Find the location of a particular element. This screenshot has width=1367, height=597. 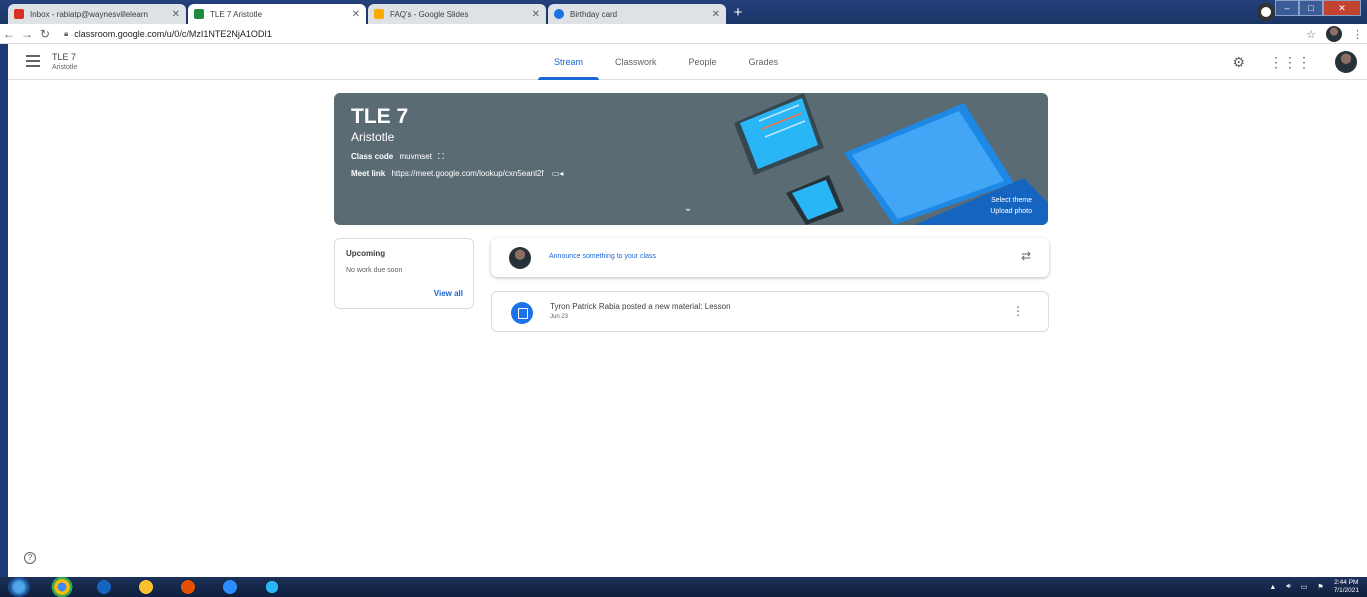

chrome-profile-icon is located at coordinates (1266, 12).